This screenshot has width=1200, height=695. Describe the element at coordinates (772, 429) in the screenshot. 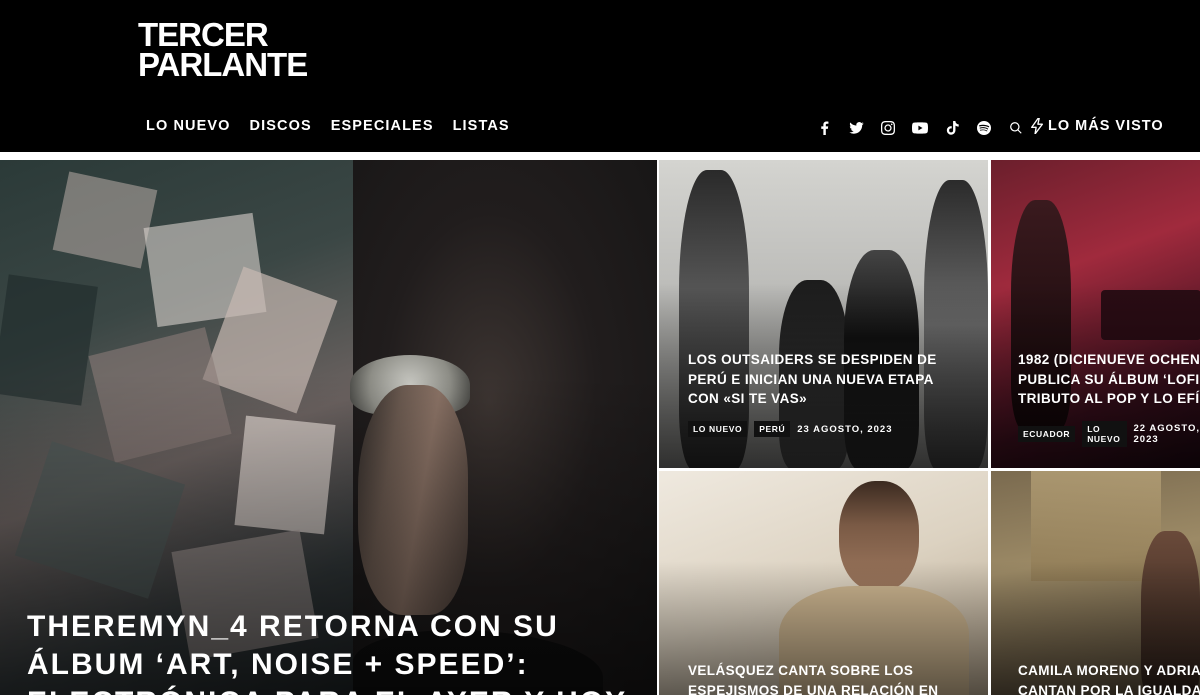

I see `category-tag: PERÚ` at that location.